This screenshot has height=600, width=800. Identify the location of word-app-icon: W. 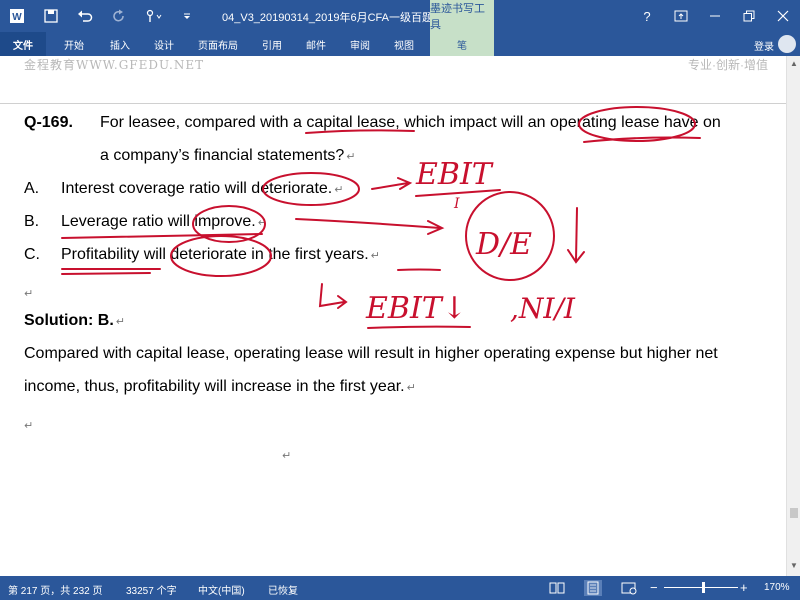
(17, 16).